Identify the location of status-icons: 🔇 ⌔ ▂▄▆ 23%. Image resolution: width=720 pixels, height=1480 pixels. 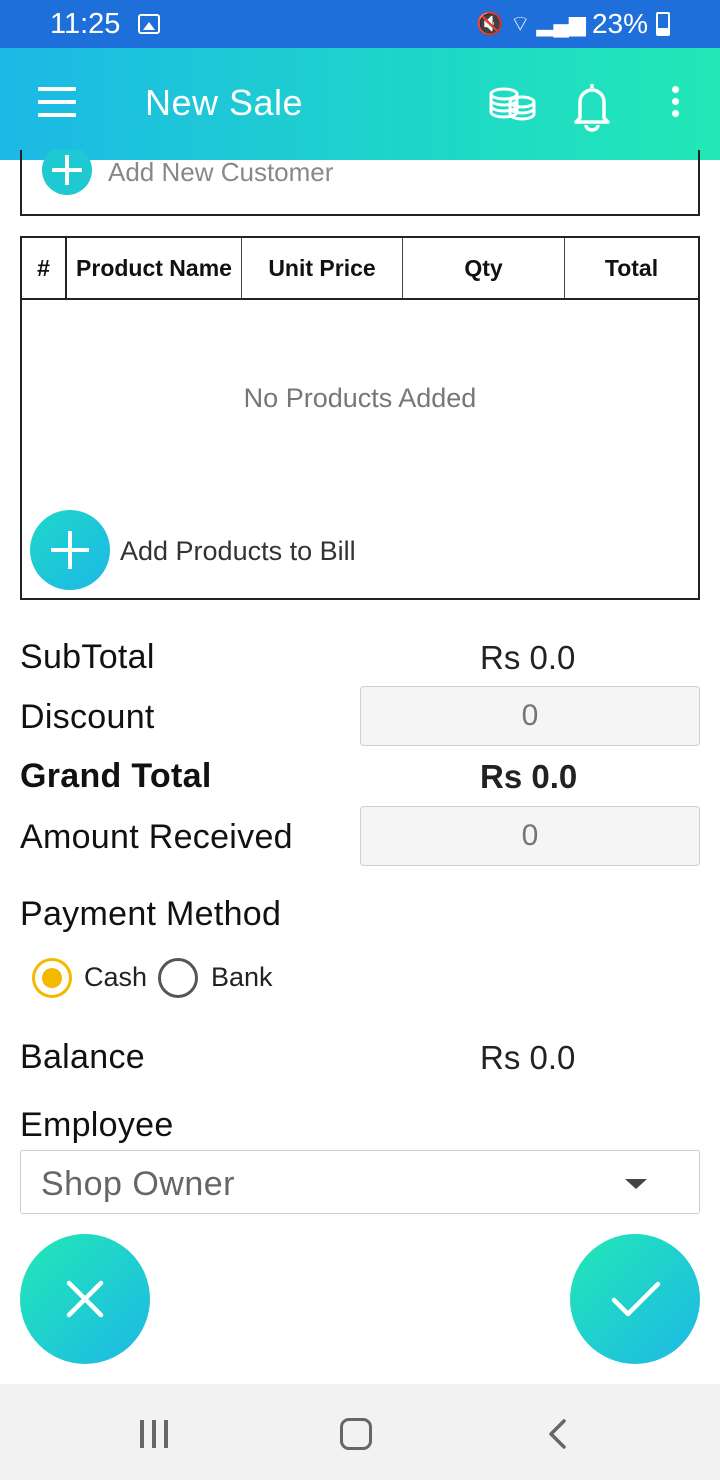
(574, 24).